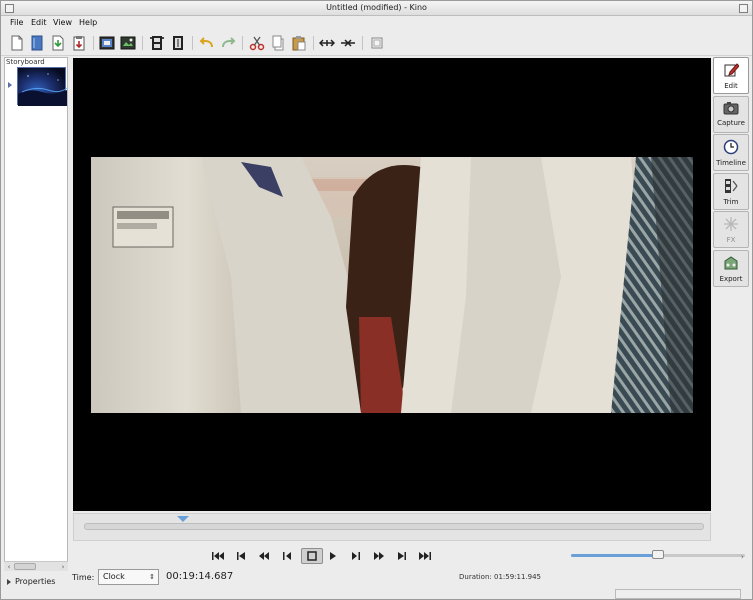 This screenshot has height=600, width=753. Describe the element at coordinates (333, 556) in the screenshot. I see `play-icon` at that location.